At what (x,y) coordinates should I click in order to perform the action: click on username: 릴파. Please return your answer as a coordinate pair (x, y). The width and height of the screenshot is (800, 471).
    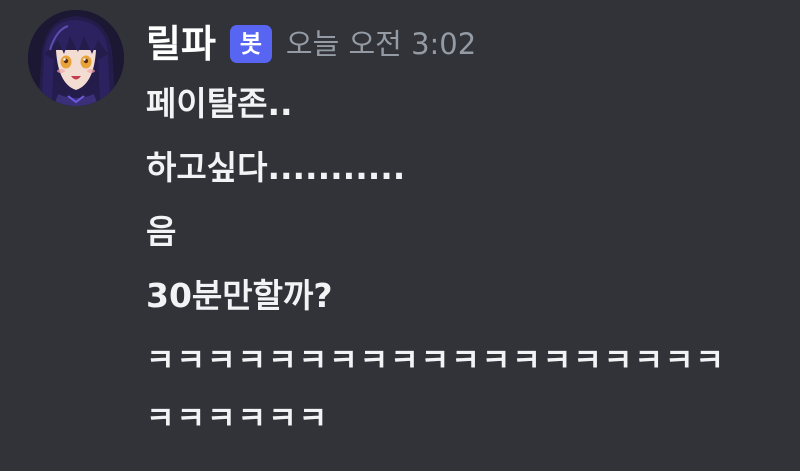
    Looking at the image, I should click on (181, 44).